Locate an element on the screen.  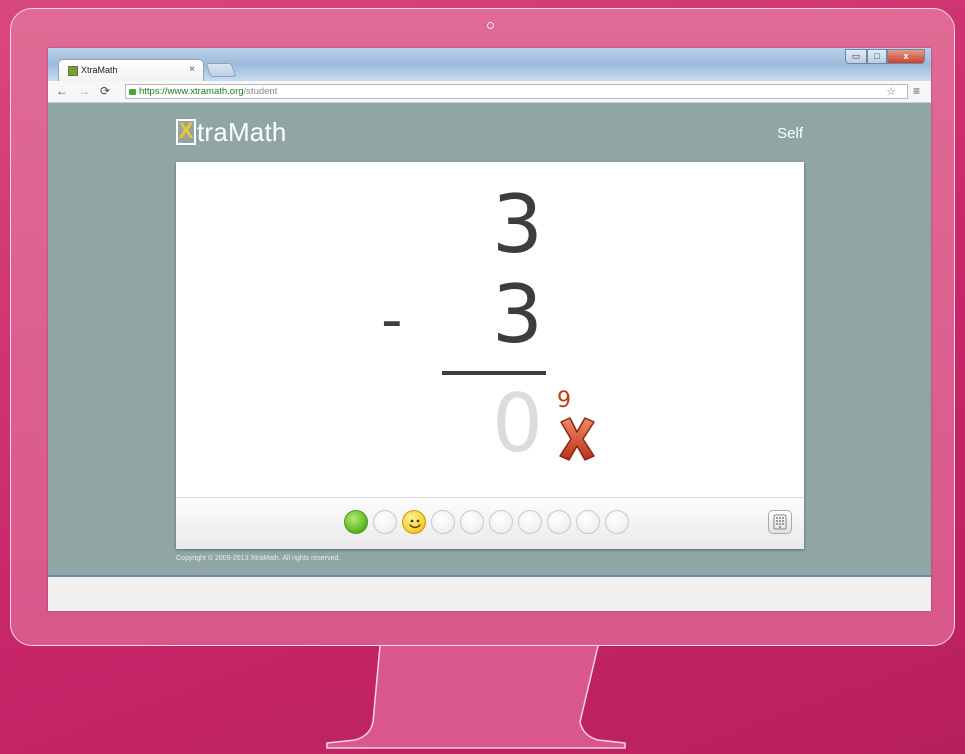
menu-icon: ≡ is located at coordinates (916, 91).